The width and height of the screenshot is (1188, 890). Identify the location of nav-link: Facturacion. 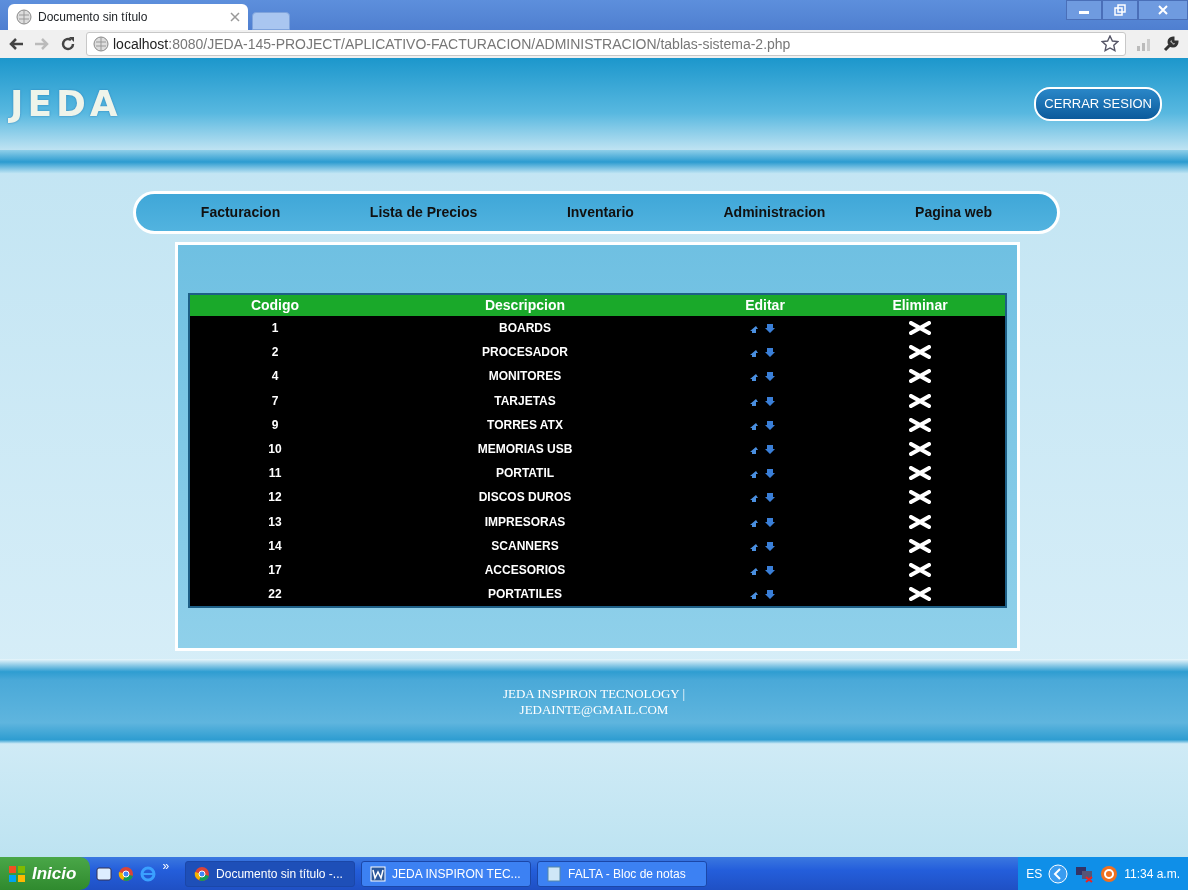
(240, 212).